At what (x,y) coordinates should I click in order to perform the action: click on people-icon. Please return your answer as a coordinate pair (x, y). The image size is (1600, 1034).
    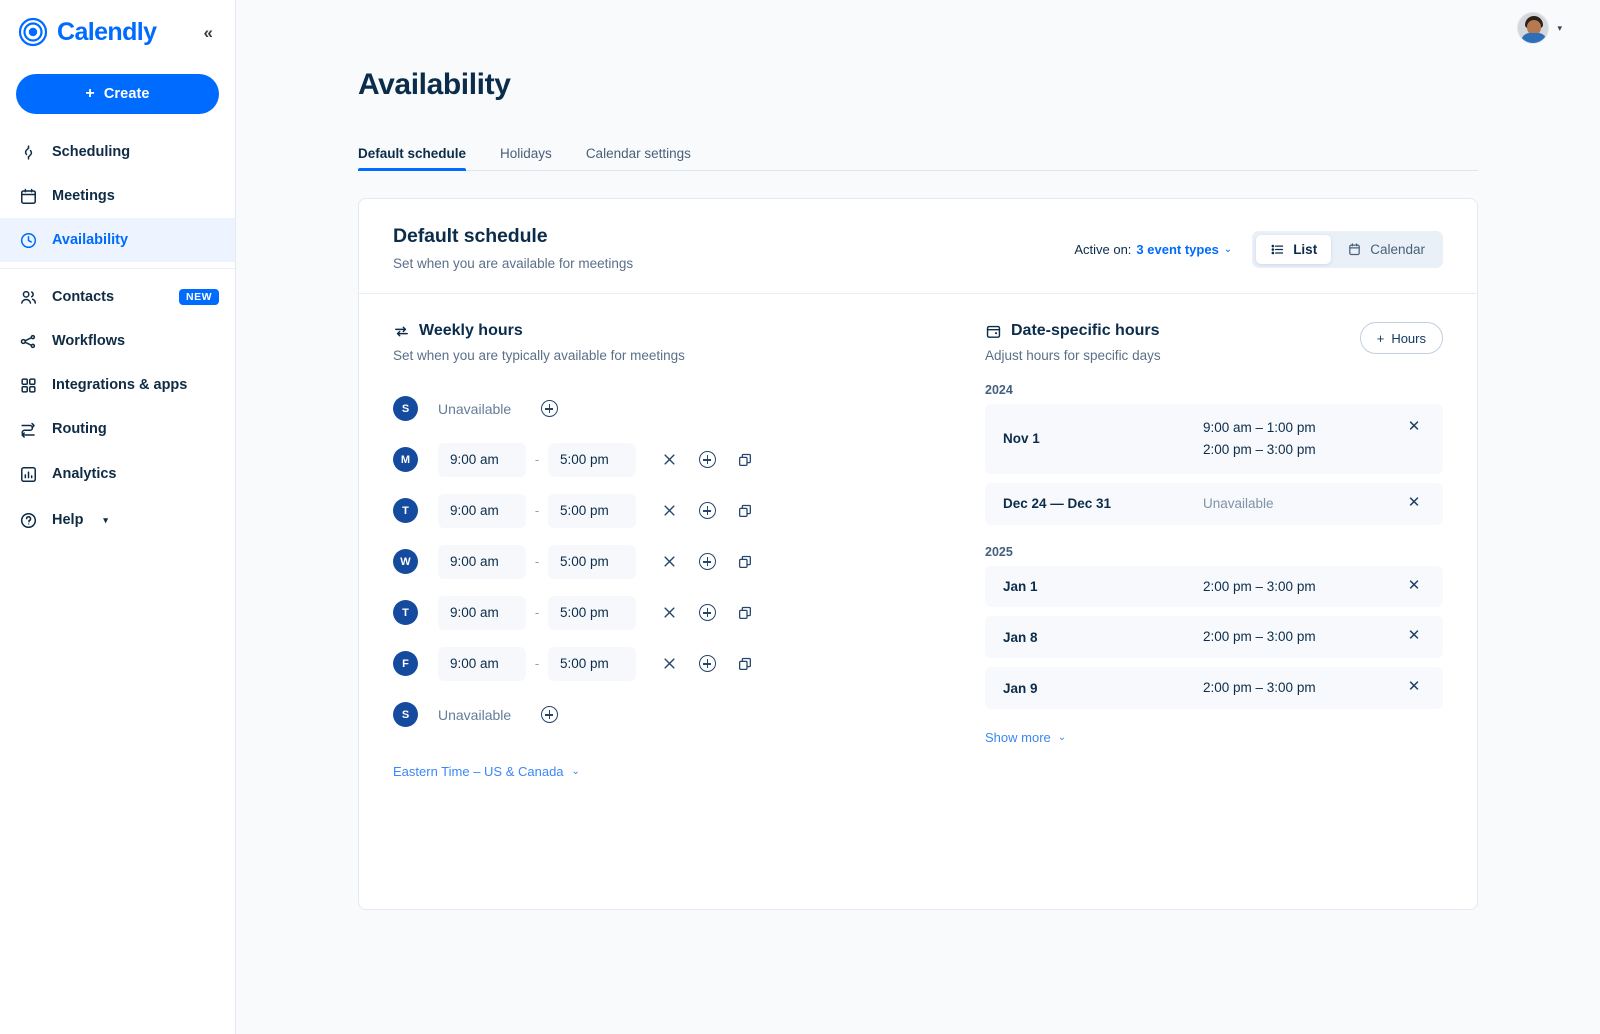
    Looking at the image, I should click on (28, 297).